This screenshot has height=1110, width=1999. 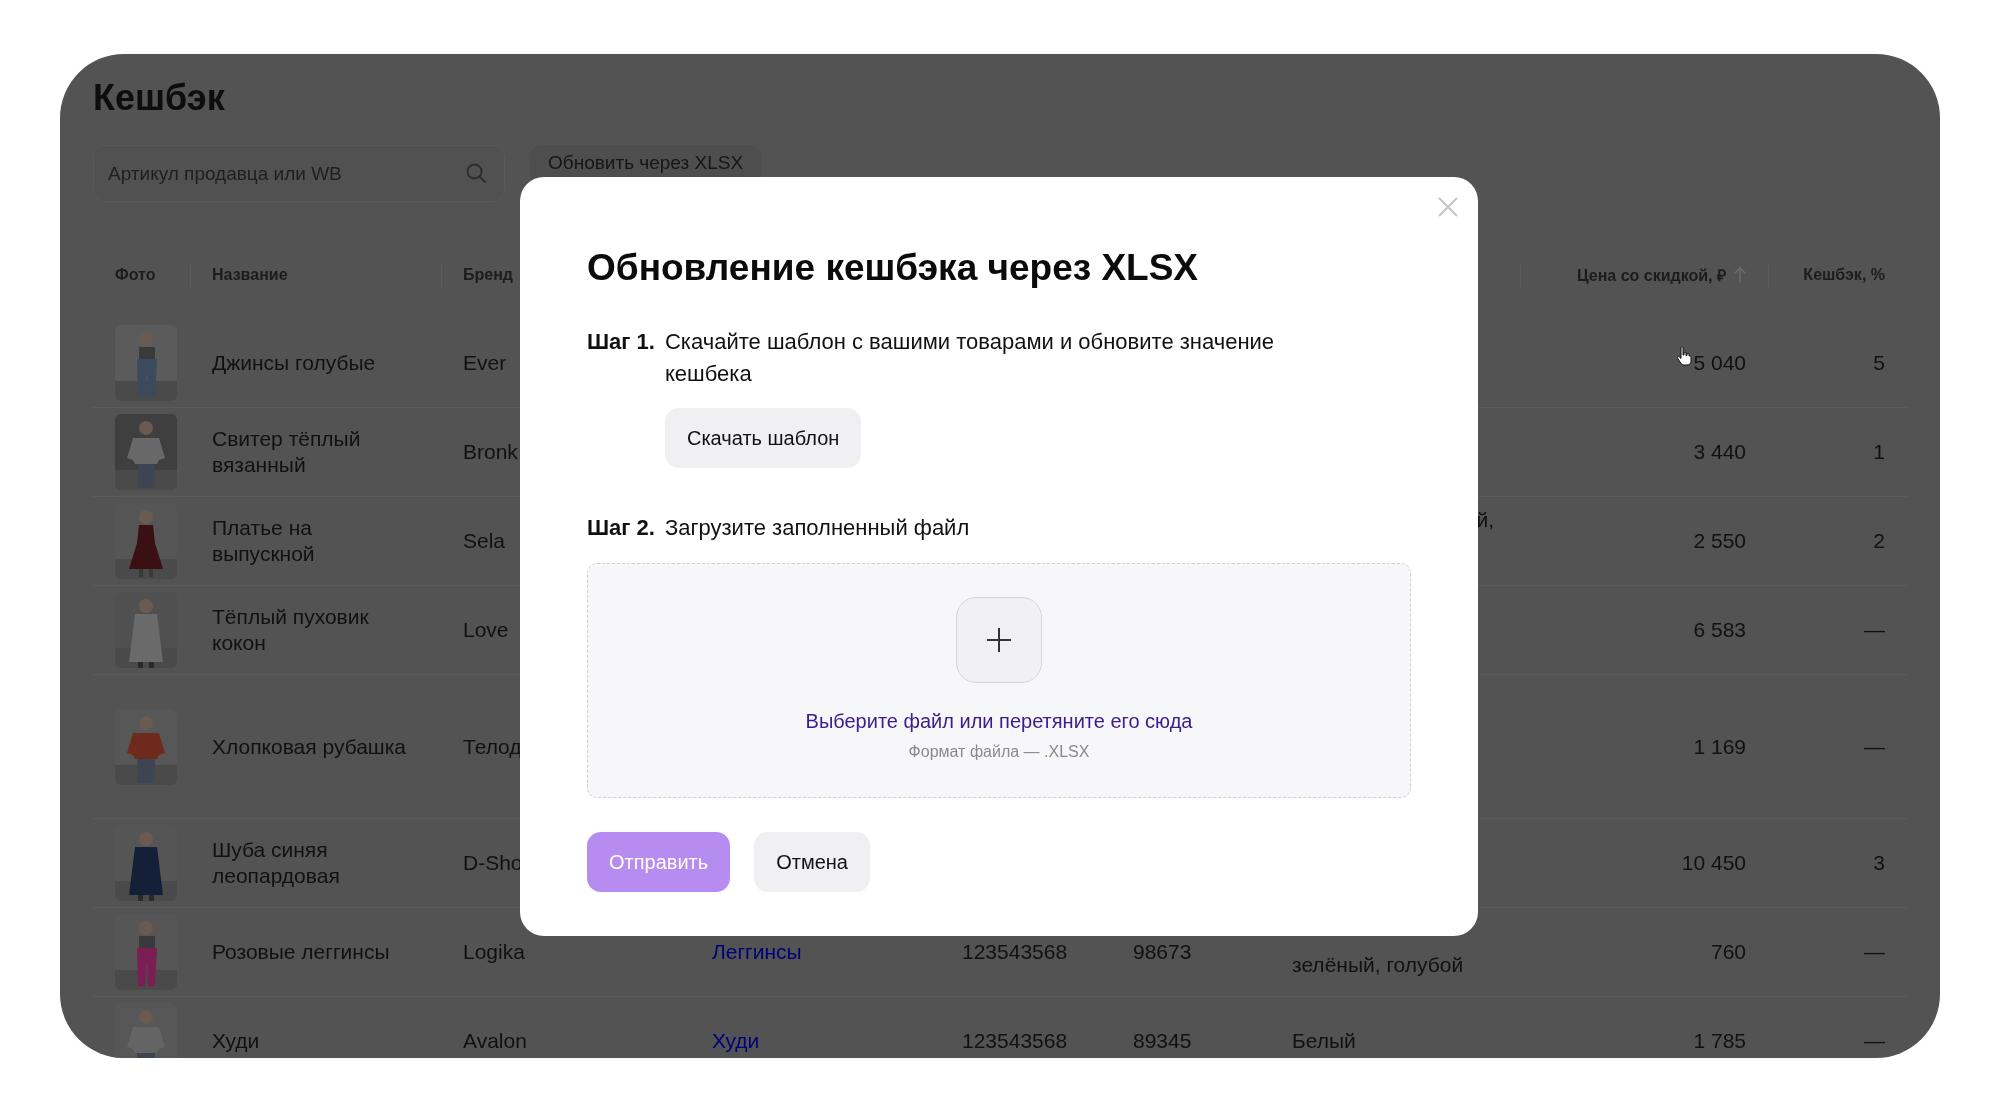 What do you see at coordinates (1719, 452) in the screenshot?
I see `price-cell: 3 440` at bounding box center [1719, 452].